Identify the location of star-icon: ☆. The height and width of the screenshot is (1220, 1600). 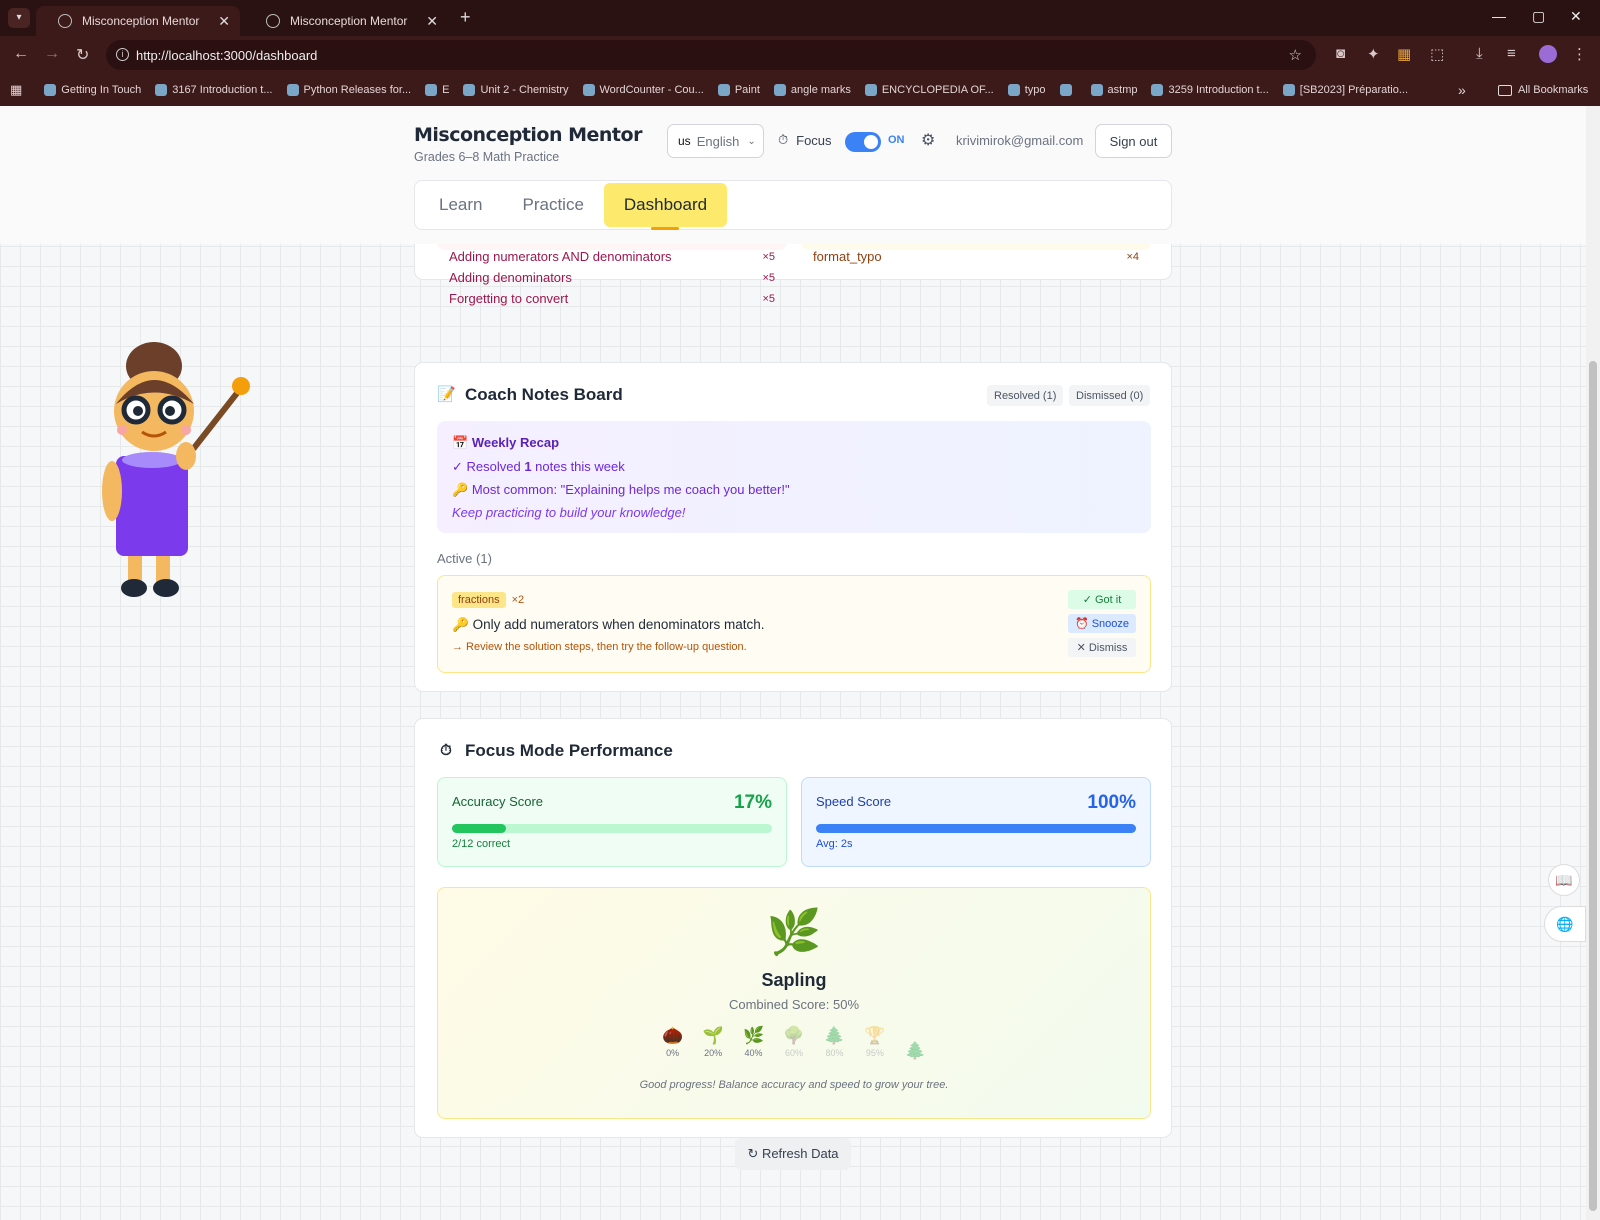
(1295, 55).